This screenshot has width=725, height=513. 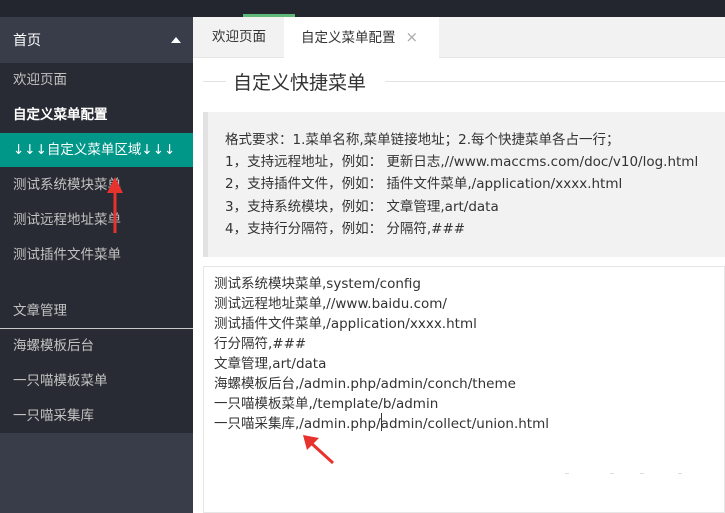 I want to click on tab-welcome-label: 欢迎页面, so click(x=239, y=37).